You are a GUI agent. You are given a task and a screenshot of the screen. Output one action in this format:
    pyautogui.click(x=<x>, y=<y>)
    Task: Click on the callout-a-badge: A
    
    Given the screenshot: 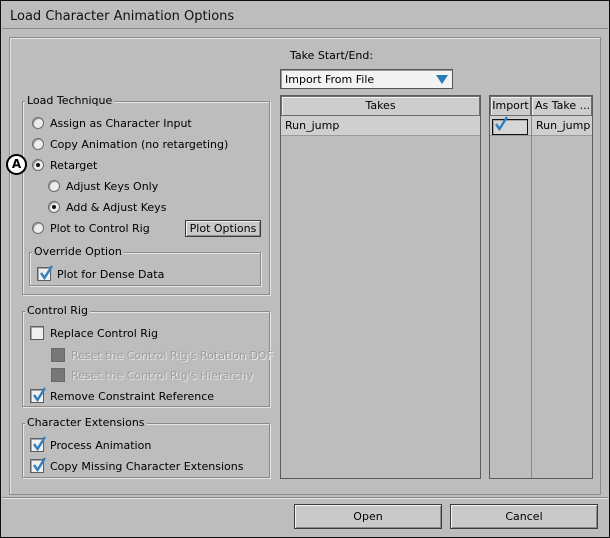 What is the action you would take?
    pyautogui.click(x=16, y=164)
    